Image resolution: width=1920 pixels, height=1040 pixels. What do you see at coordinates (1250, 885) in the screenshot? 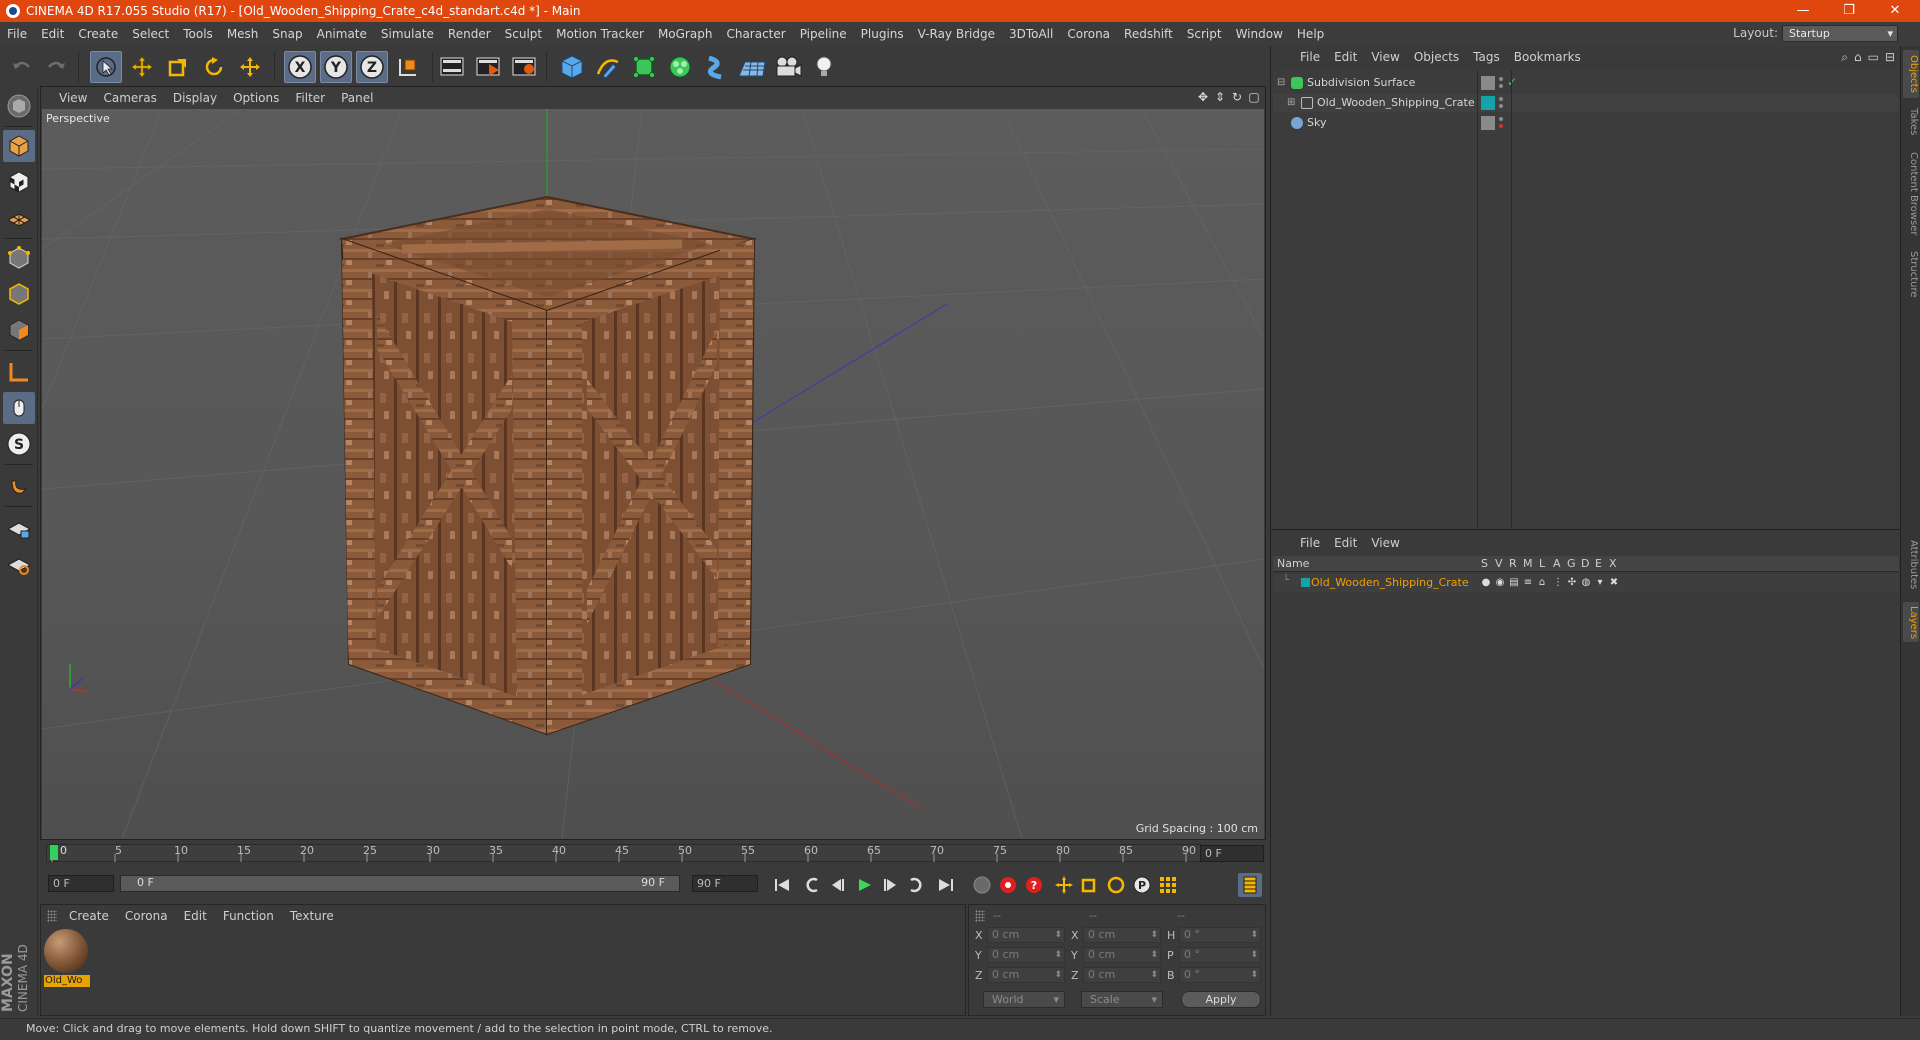
I see `timeline-window-icon` at bounding box center [1250, 885].